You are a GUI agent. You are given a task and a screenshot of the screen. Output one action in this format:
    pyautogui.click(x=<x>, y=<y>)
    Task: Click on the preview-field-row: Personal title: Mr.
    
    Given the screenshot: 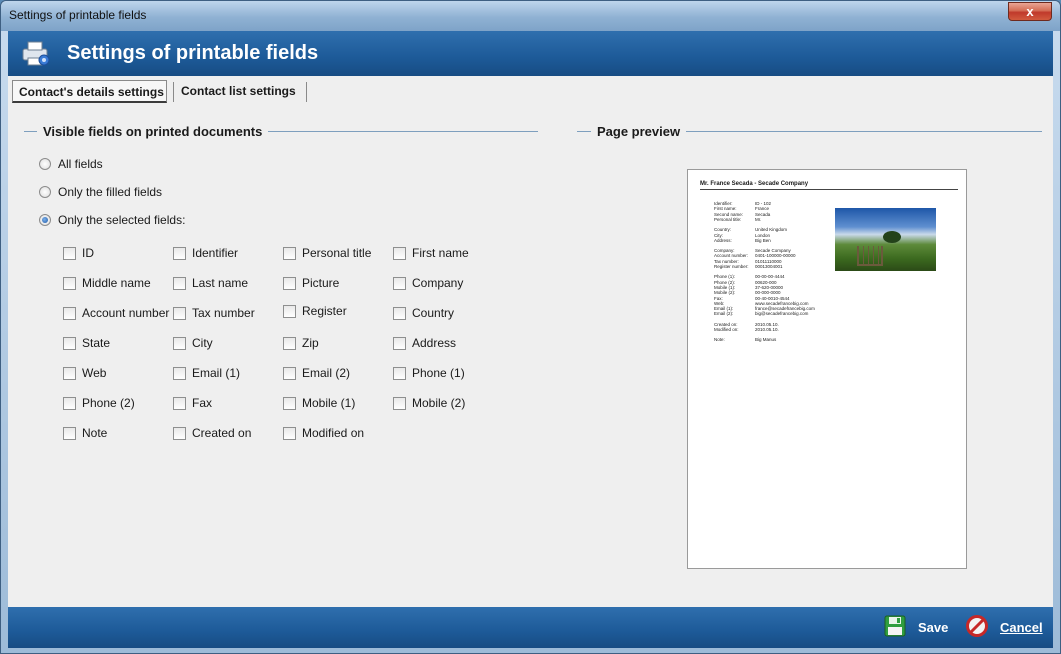 What is the action you would take?
    pyautogui.click(x=737, y=219)
    